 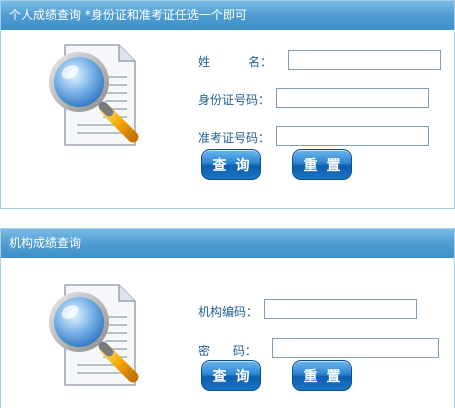 What do you see at coordinates (234, 100) in the screenshot?
I see `id-card-label: 身份证号码：` at bounding box center [234, 100].